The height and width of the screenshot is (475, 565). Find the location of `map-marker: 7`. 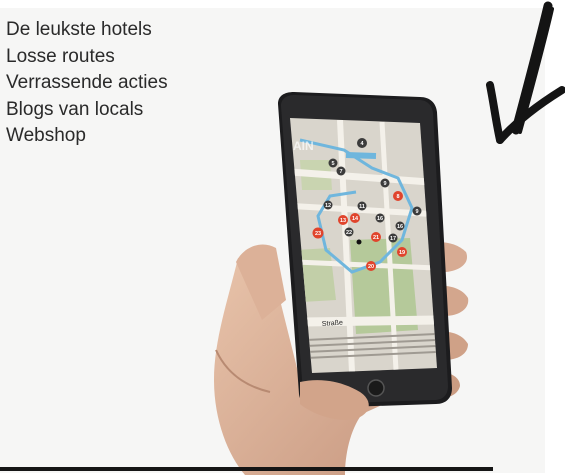

map-marker: 7 is located at coordinates (341, 171).